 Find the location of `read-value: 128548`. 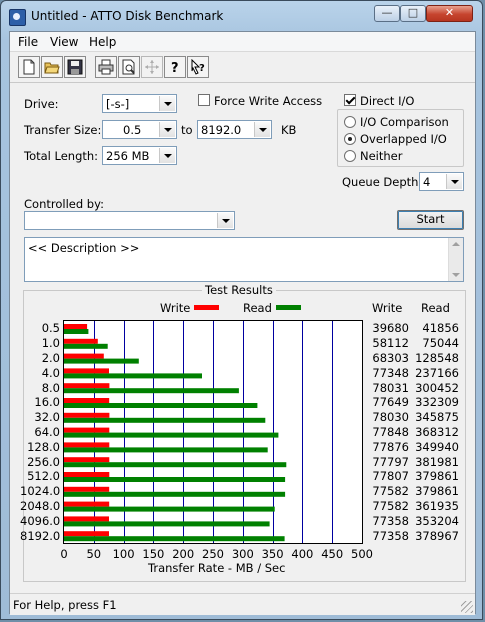

read-value: 128548 is located at coordinates (437, 358).